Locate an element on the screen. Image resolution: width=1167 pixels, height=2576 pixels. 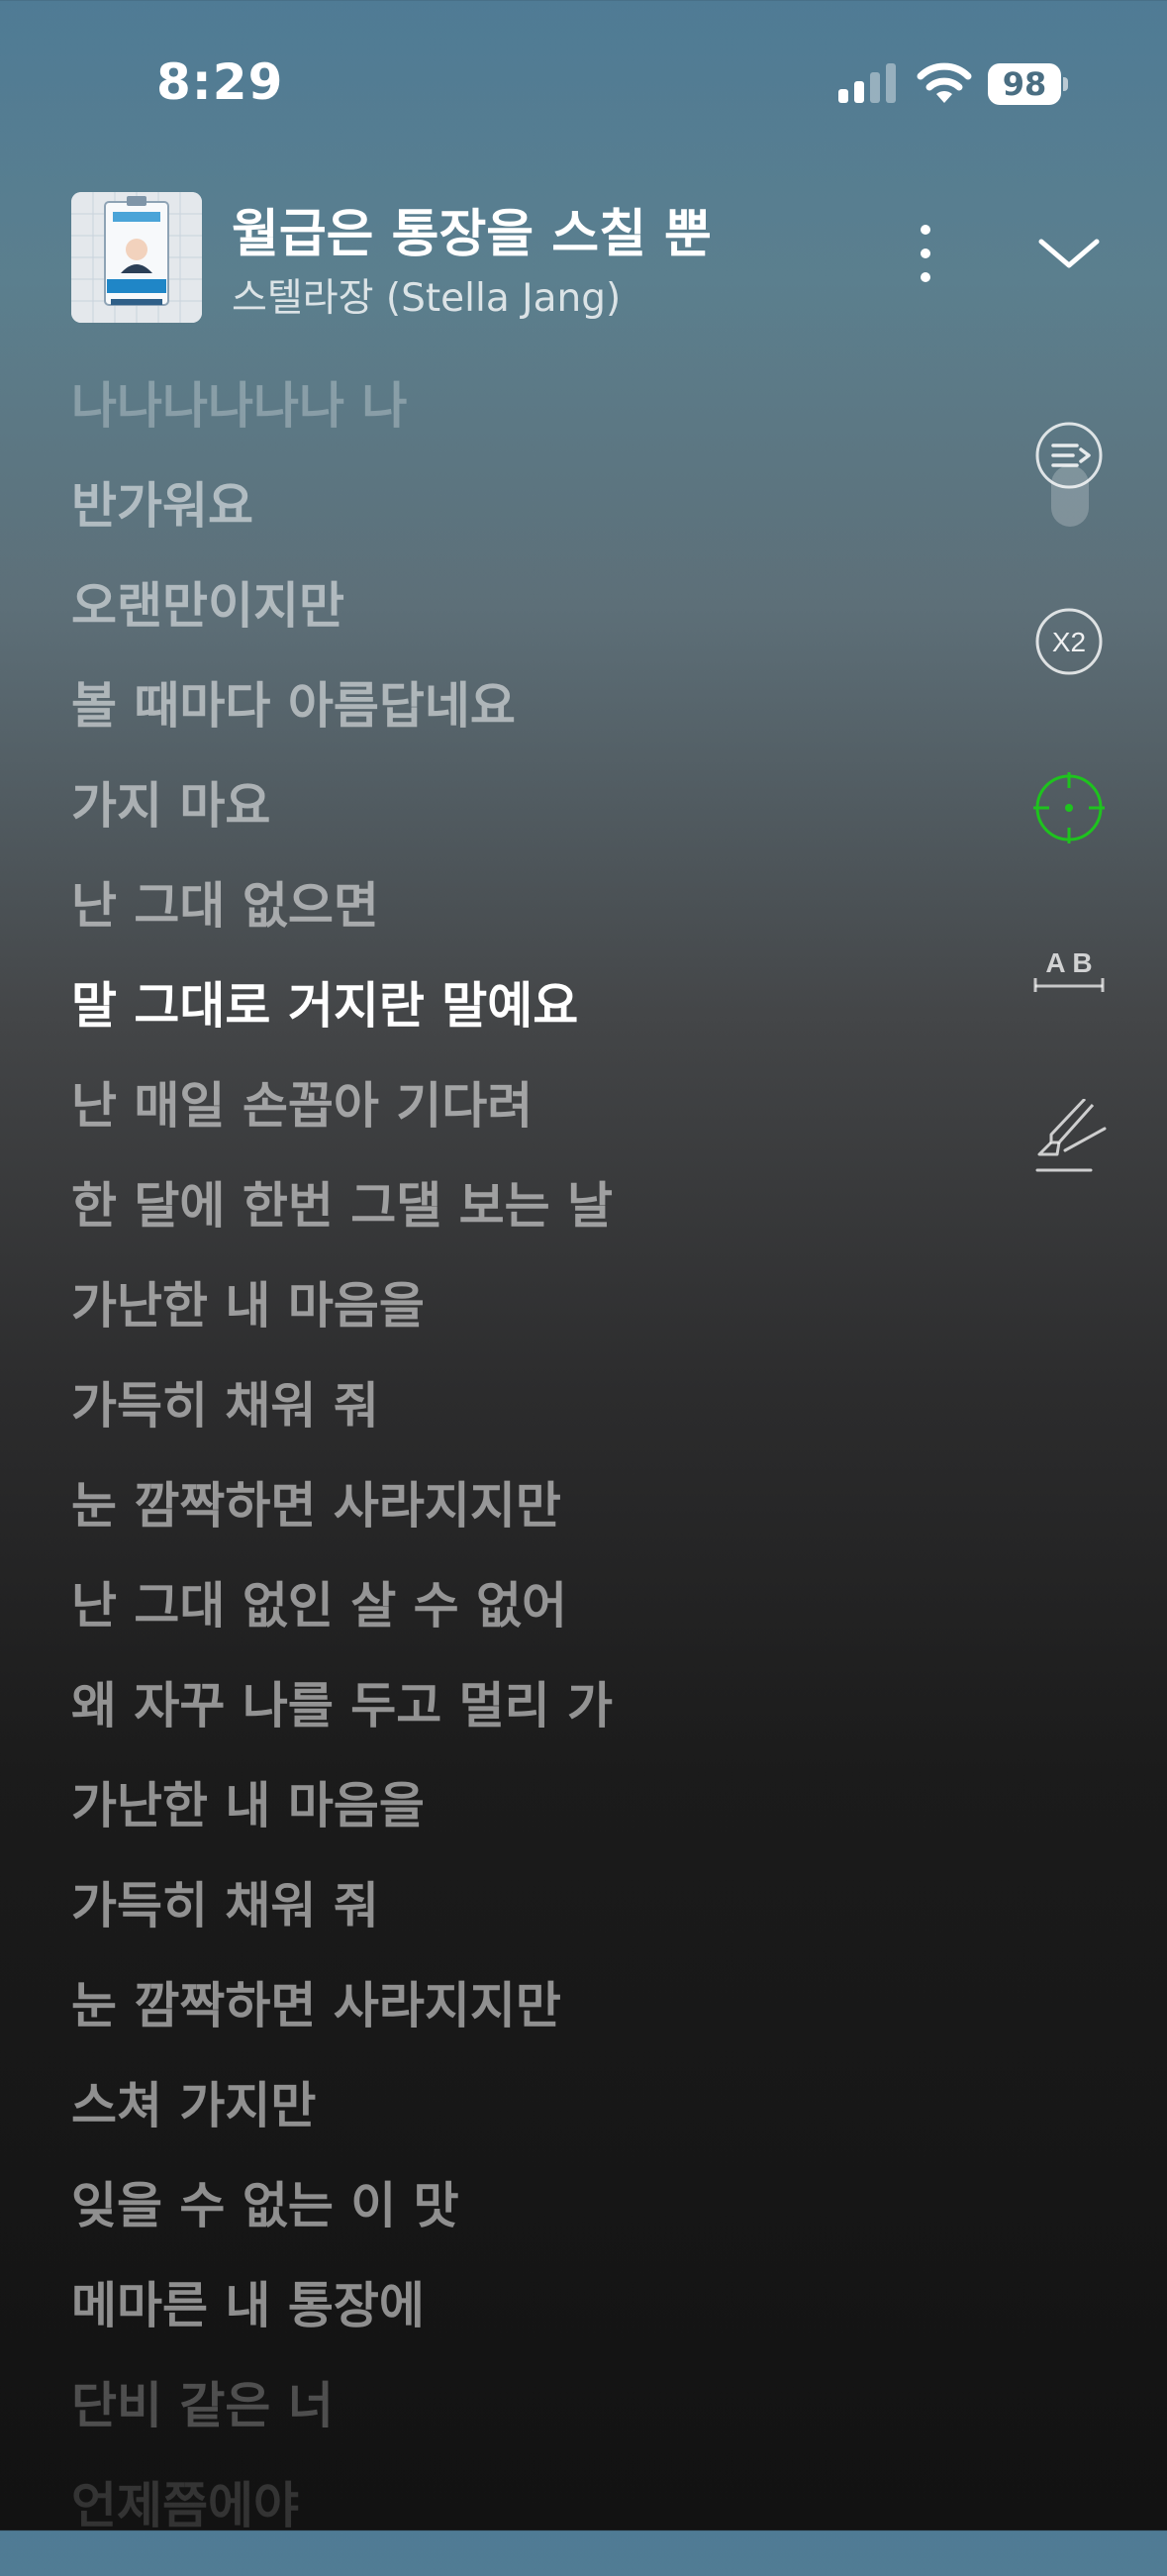
lyric-line: 오랜만이지만 is located at coordinates (517, 626).